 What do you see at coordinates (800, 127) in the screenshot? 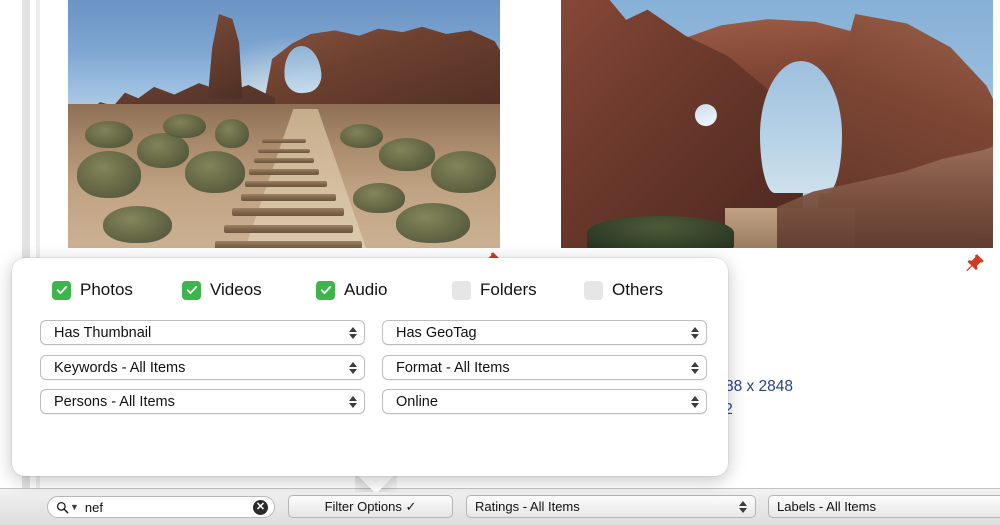
I see `photo2-arch-opening` at bounding box center [800, 127].